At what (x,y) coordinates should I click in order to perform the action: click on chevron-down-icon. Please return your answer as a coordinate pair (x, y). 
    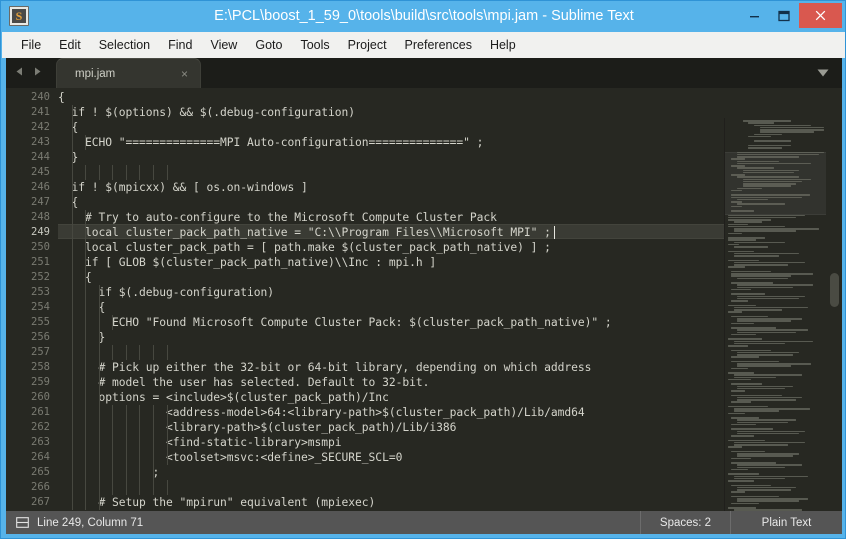
    Looking at the image, I should click on (823, 73).